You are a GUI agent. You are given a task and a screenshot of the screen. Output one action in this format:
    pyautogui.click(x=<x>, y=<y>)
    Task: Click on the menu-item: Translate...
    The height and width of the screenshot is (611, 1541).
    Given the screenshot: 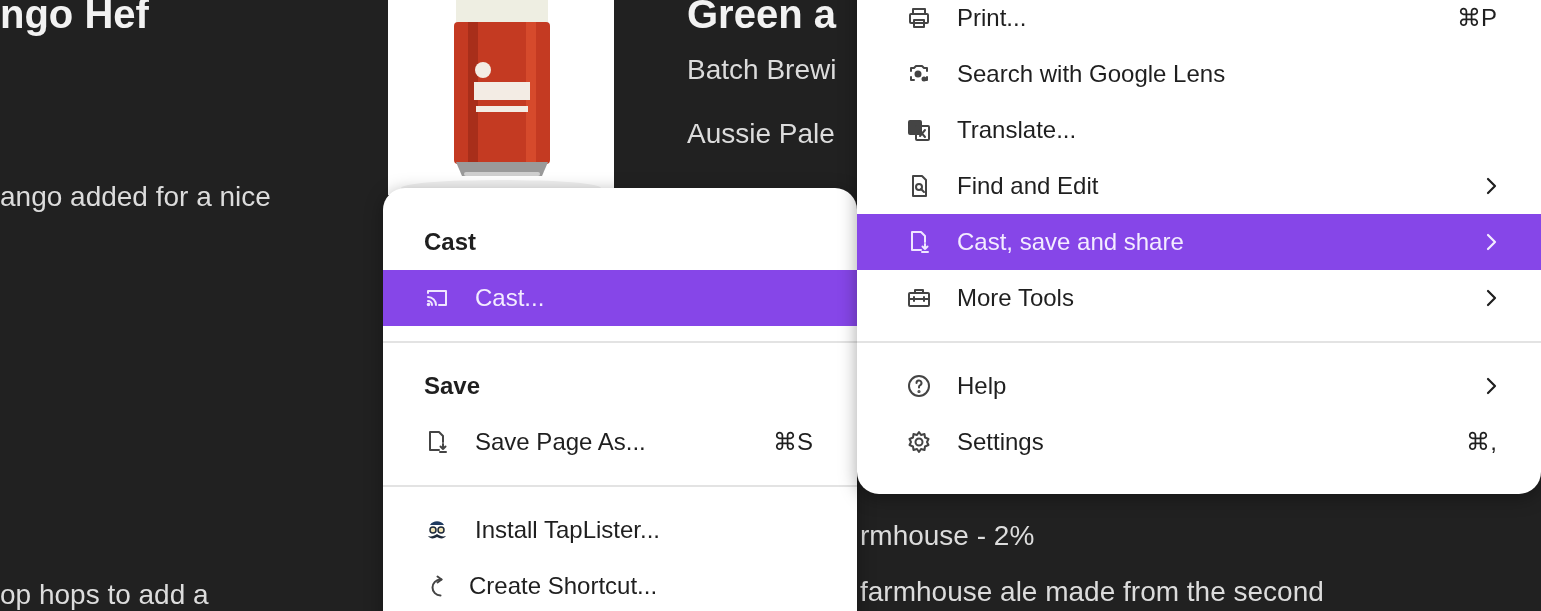 What is the action you would take?
    pyautogui.click(x=1199, y=130)
    